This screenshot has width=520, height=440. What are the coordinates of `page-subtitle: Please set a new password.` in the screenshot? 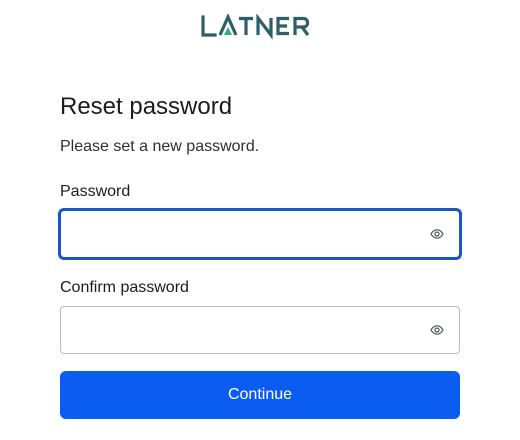 It's located at (160, 146).